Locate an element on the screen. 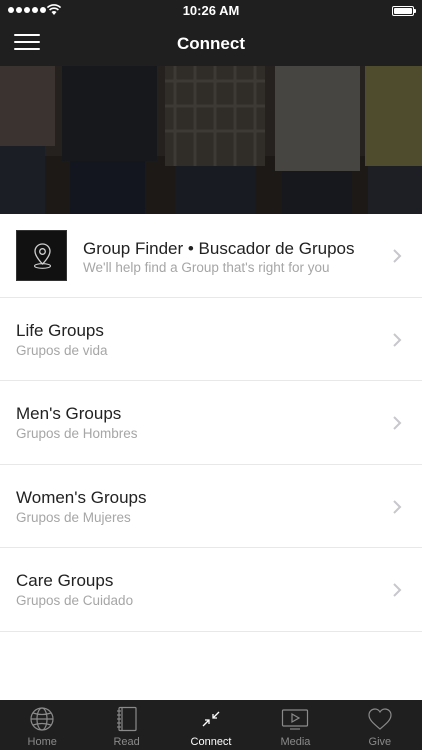 The image size is (422, 750). list-item-title: Group Finder • Buscador de Grupos is located at coordinates (219, 248).